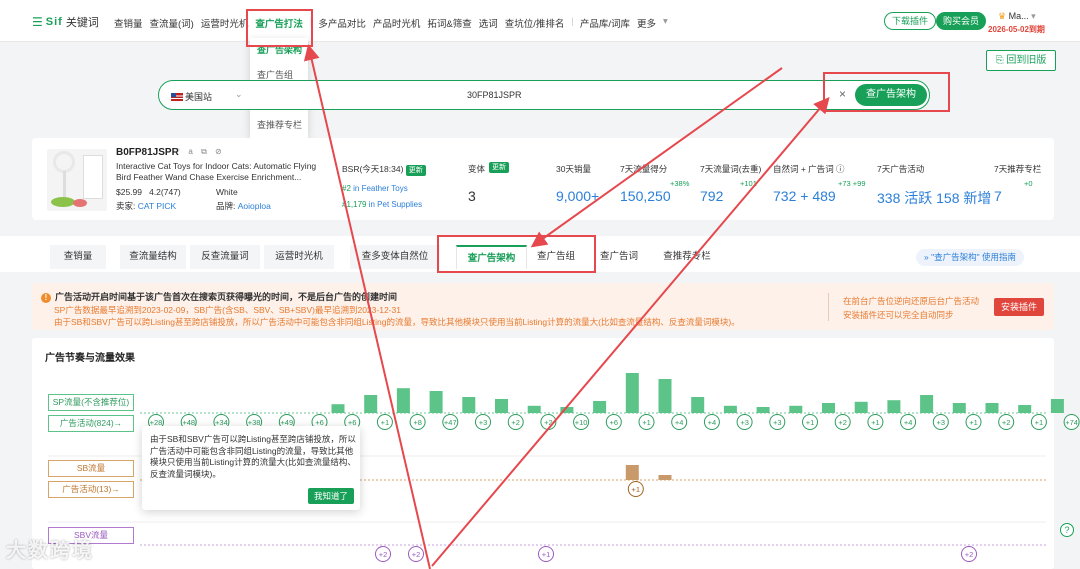 The width and height of the screenshot is (1080, 569). What do you see at coordinates (619, 257) in the screenshot?
I see `tab-7: 查广告词` at bounding box center [619, 257].